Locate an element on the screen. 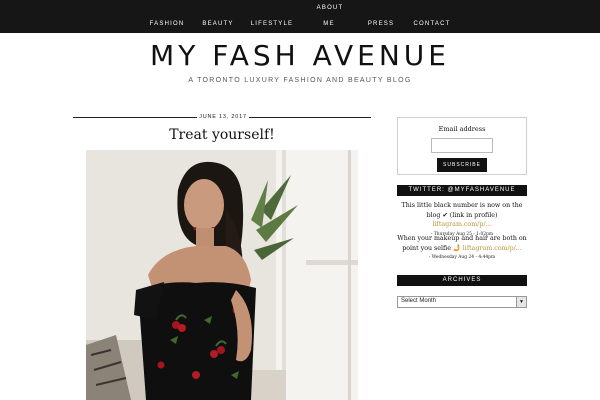 The image size is (600, 400). subscribe-button: SUBSCRIBE is located at coordinates (462, 165).